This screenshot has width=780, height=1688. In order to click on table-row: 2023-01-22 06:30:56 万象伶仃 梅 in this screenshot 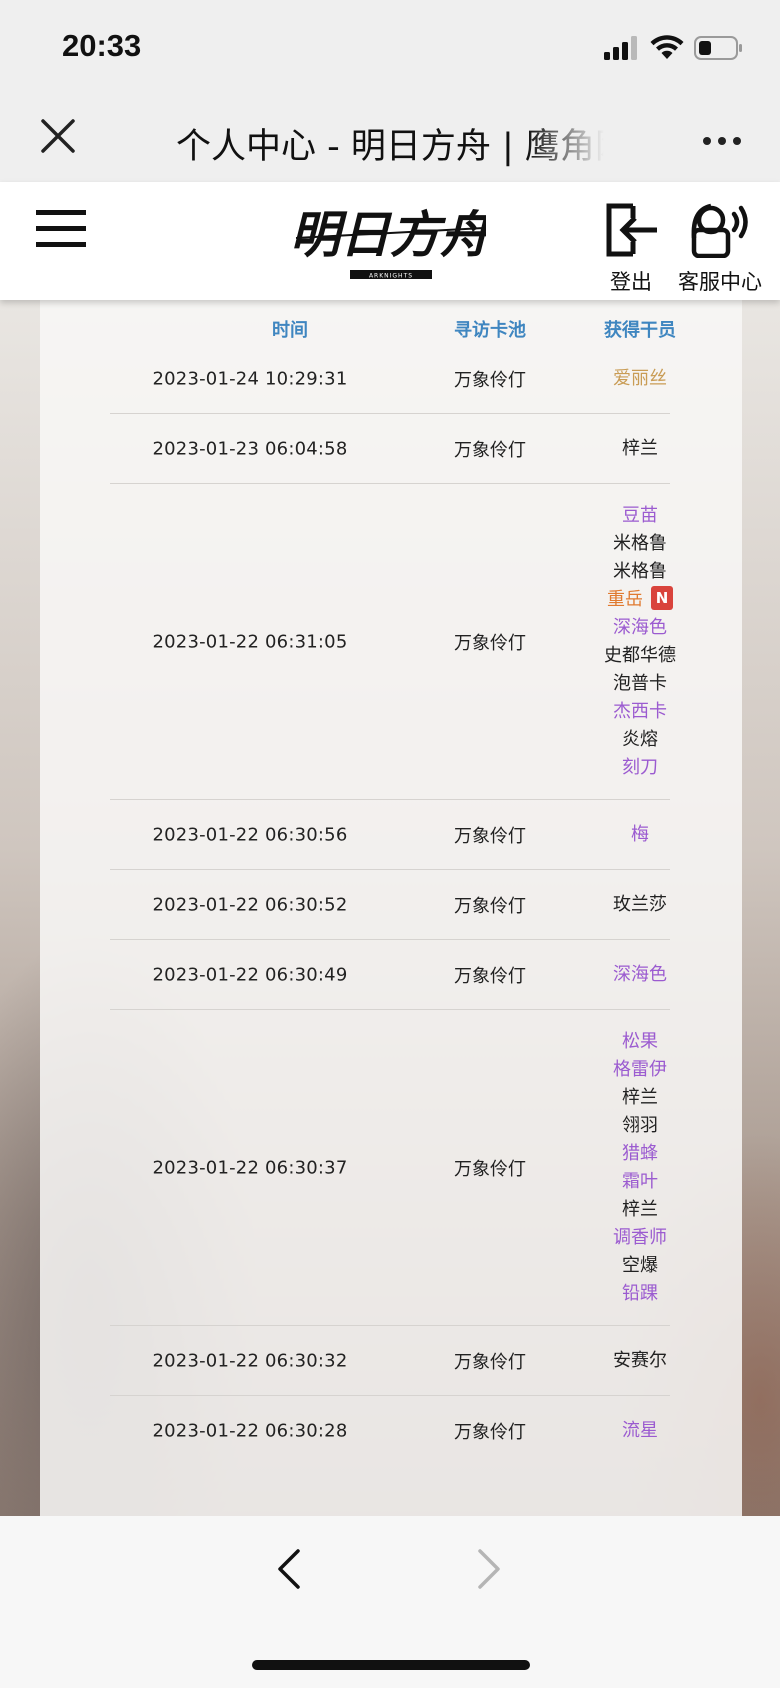, I will do `click(390, 835)`.